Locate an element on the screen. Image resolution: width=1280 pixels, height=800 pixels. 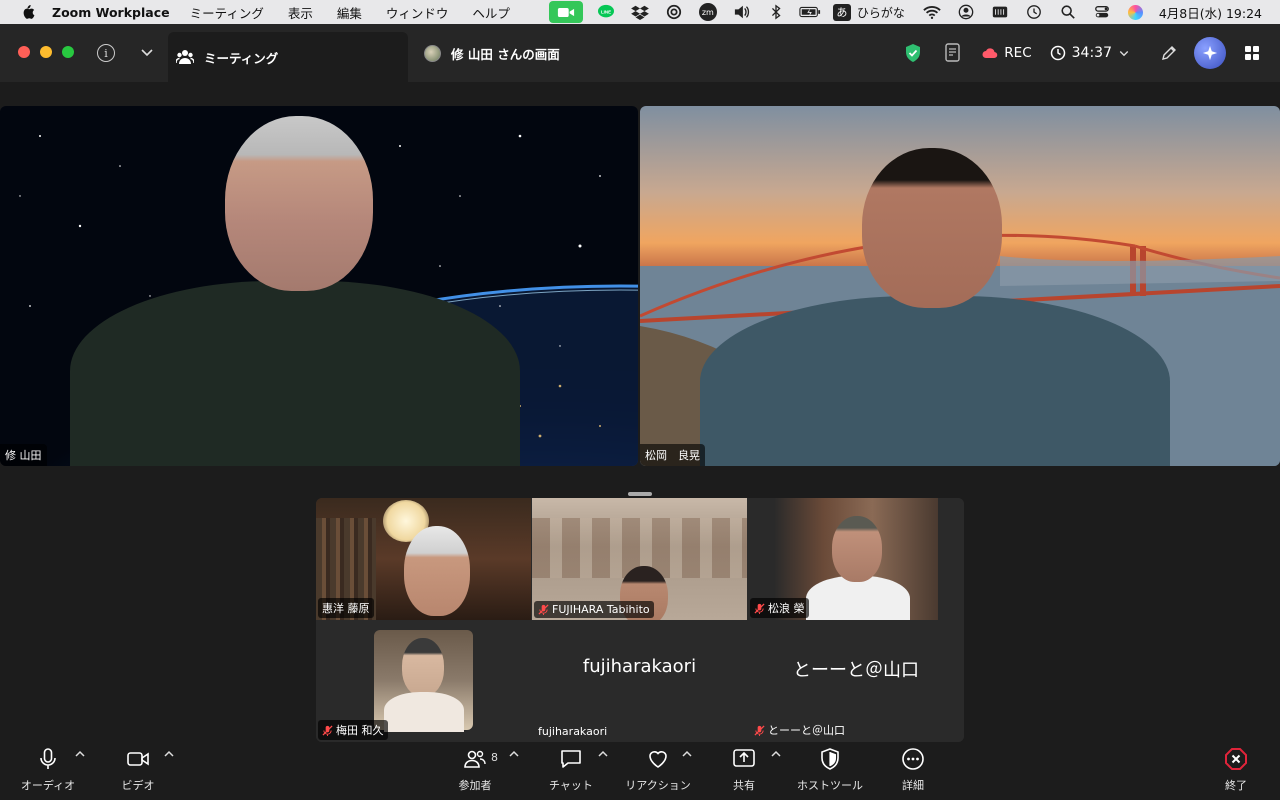
gallery-tile-5: fujiharakaori fujiharakaori is located at coordinates (639, 681).